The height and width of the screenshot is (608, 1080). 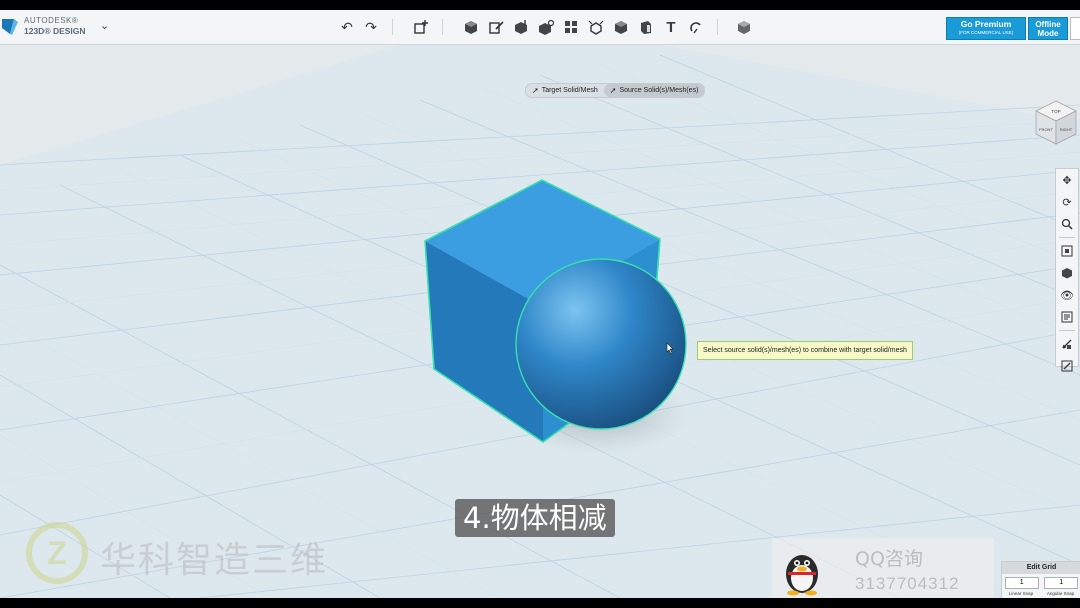 I want to click on offline-label-1: Offline, so click(x=1048, y=24).